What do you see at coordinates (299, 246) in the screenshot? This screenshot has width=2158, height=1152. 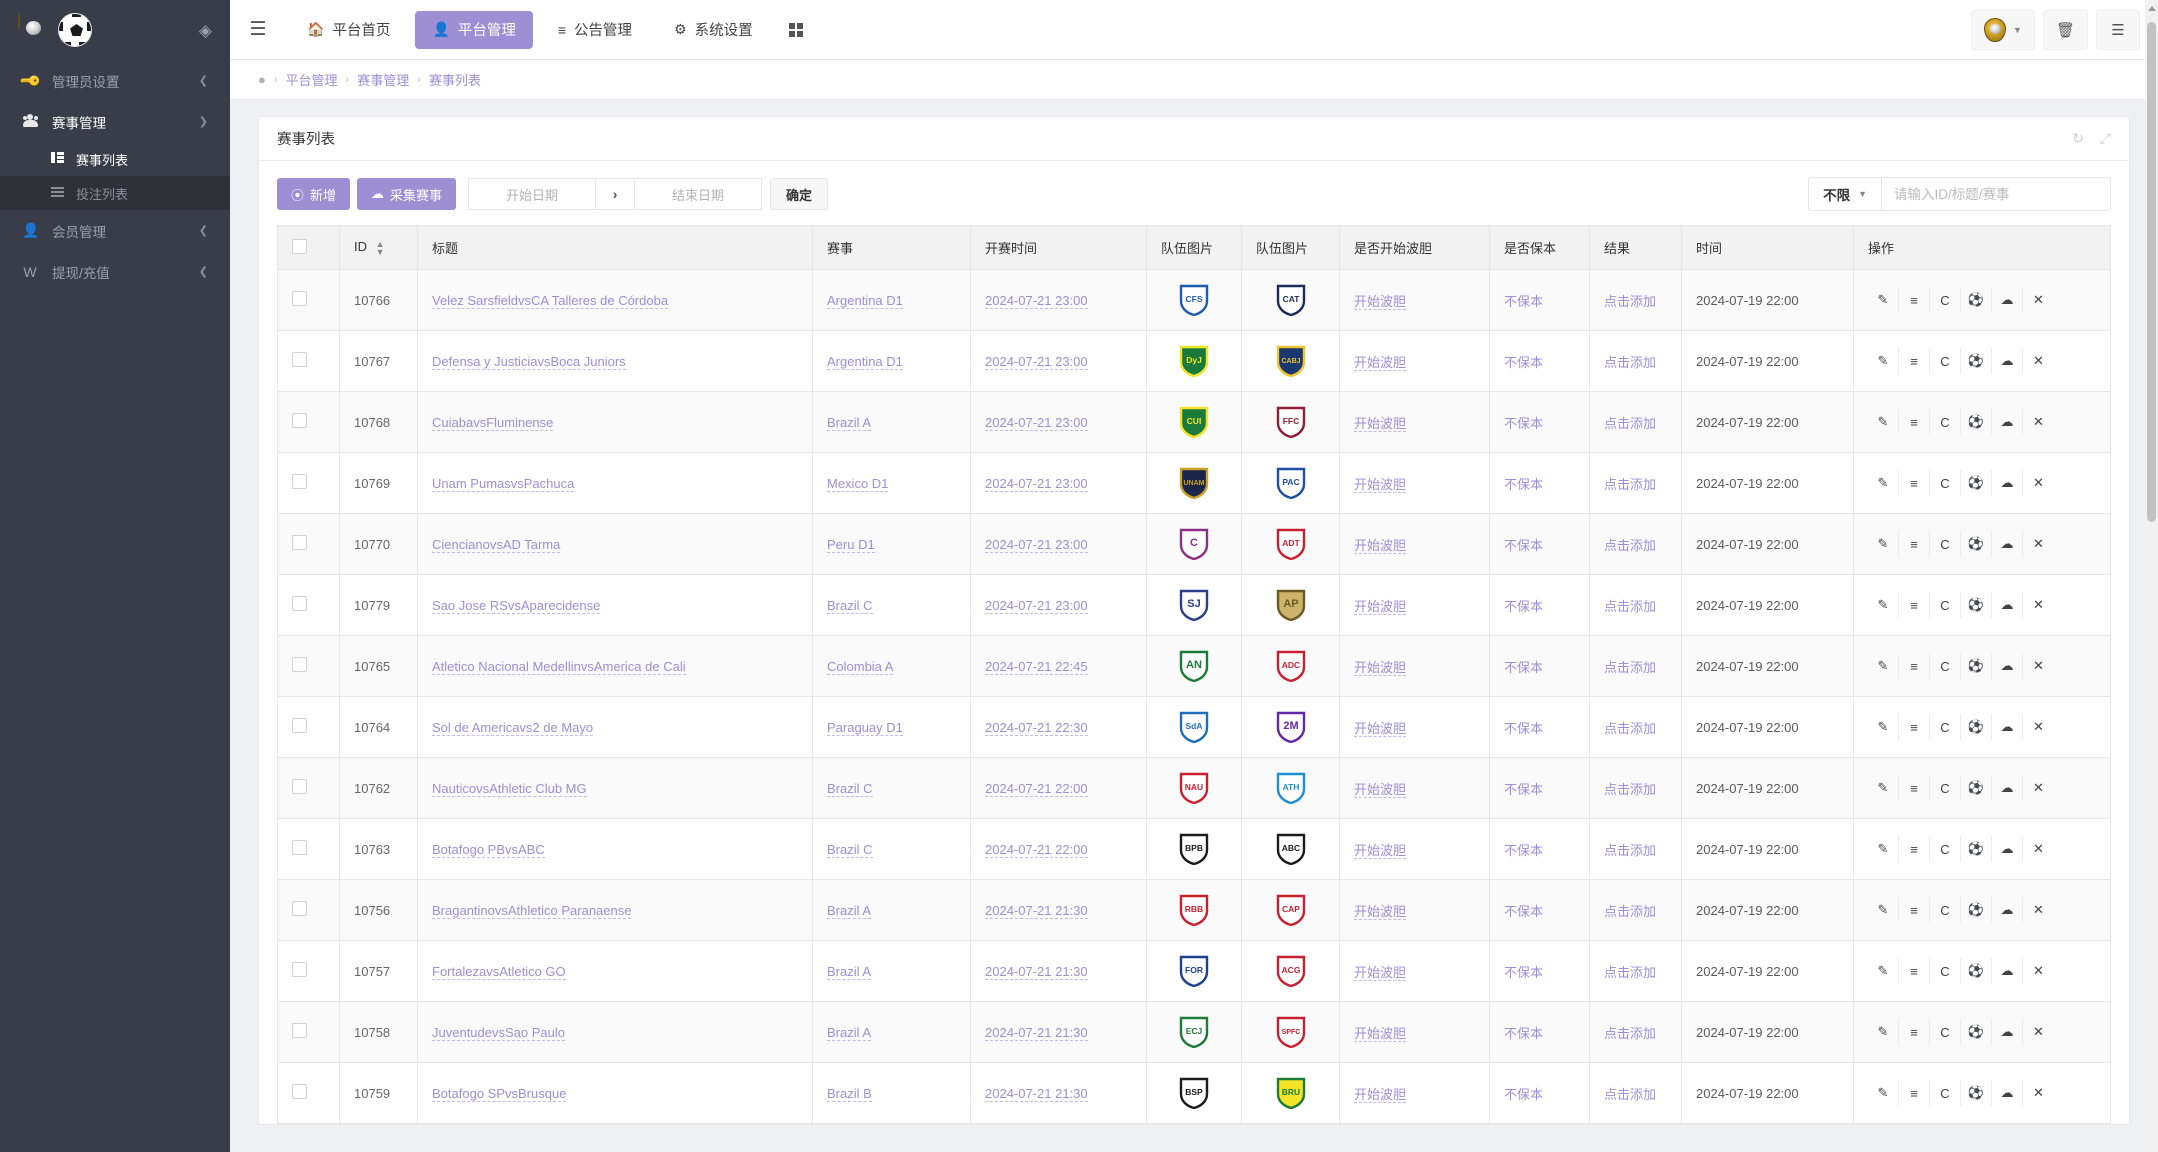 I see `select-all-checkbox` at bounding box center [299, 246].